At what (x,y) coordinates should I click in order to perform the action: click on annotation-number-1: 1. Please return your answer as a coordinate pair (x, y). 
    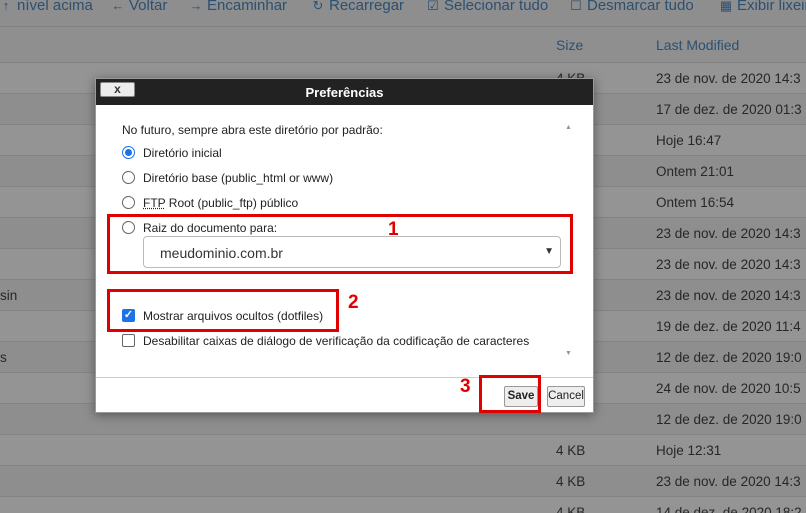
    Looking at the image, I should click on (393, 229).